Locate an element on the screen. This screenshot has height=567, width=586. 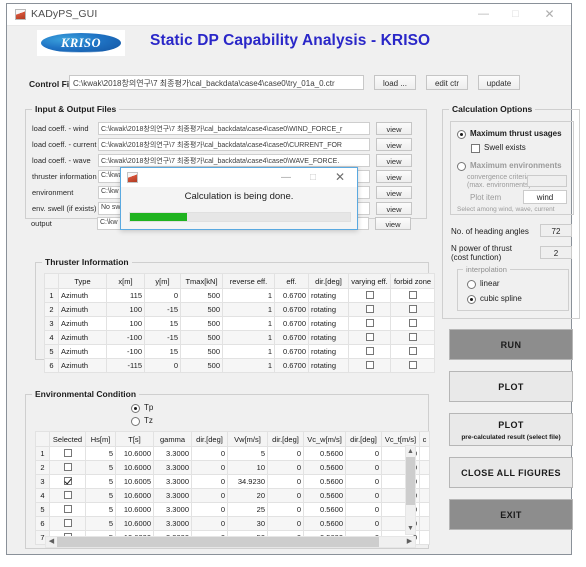
view-button-current: view is located at coordinates (394, 144).